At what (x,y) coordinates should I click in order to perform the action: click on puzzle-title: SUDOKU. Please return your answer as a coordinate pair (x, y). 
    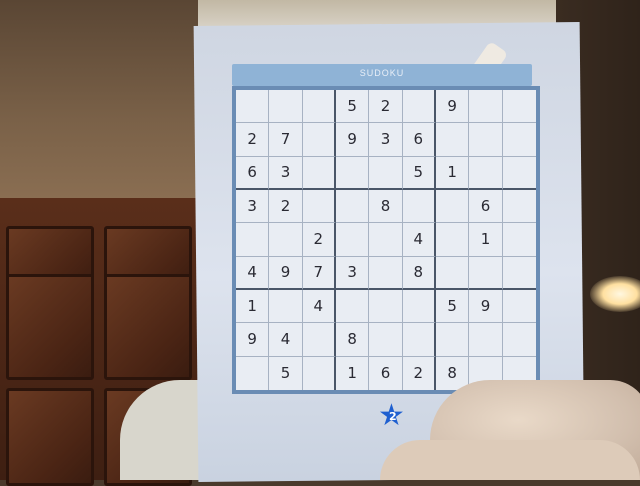
    Looking at the image, I should click on (382, 73).